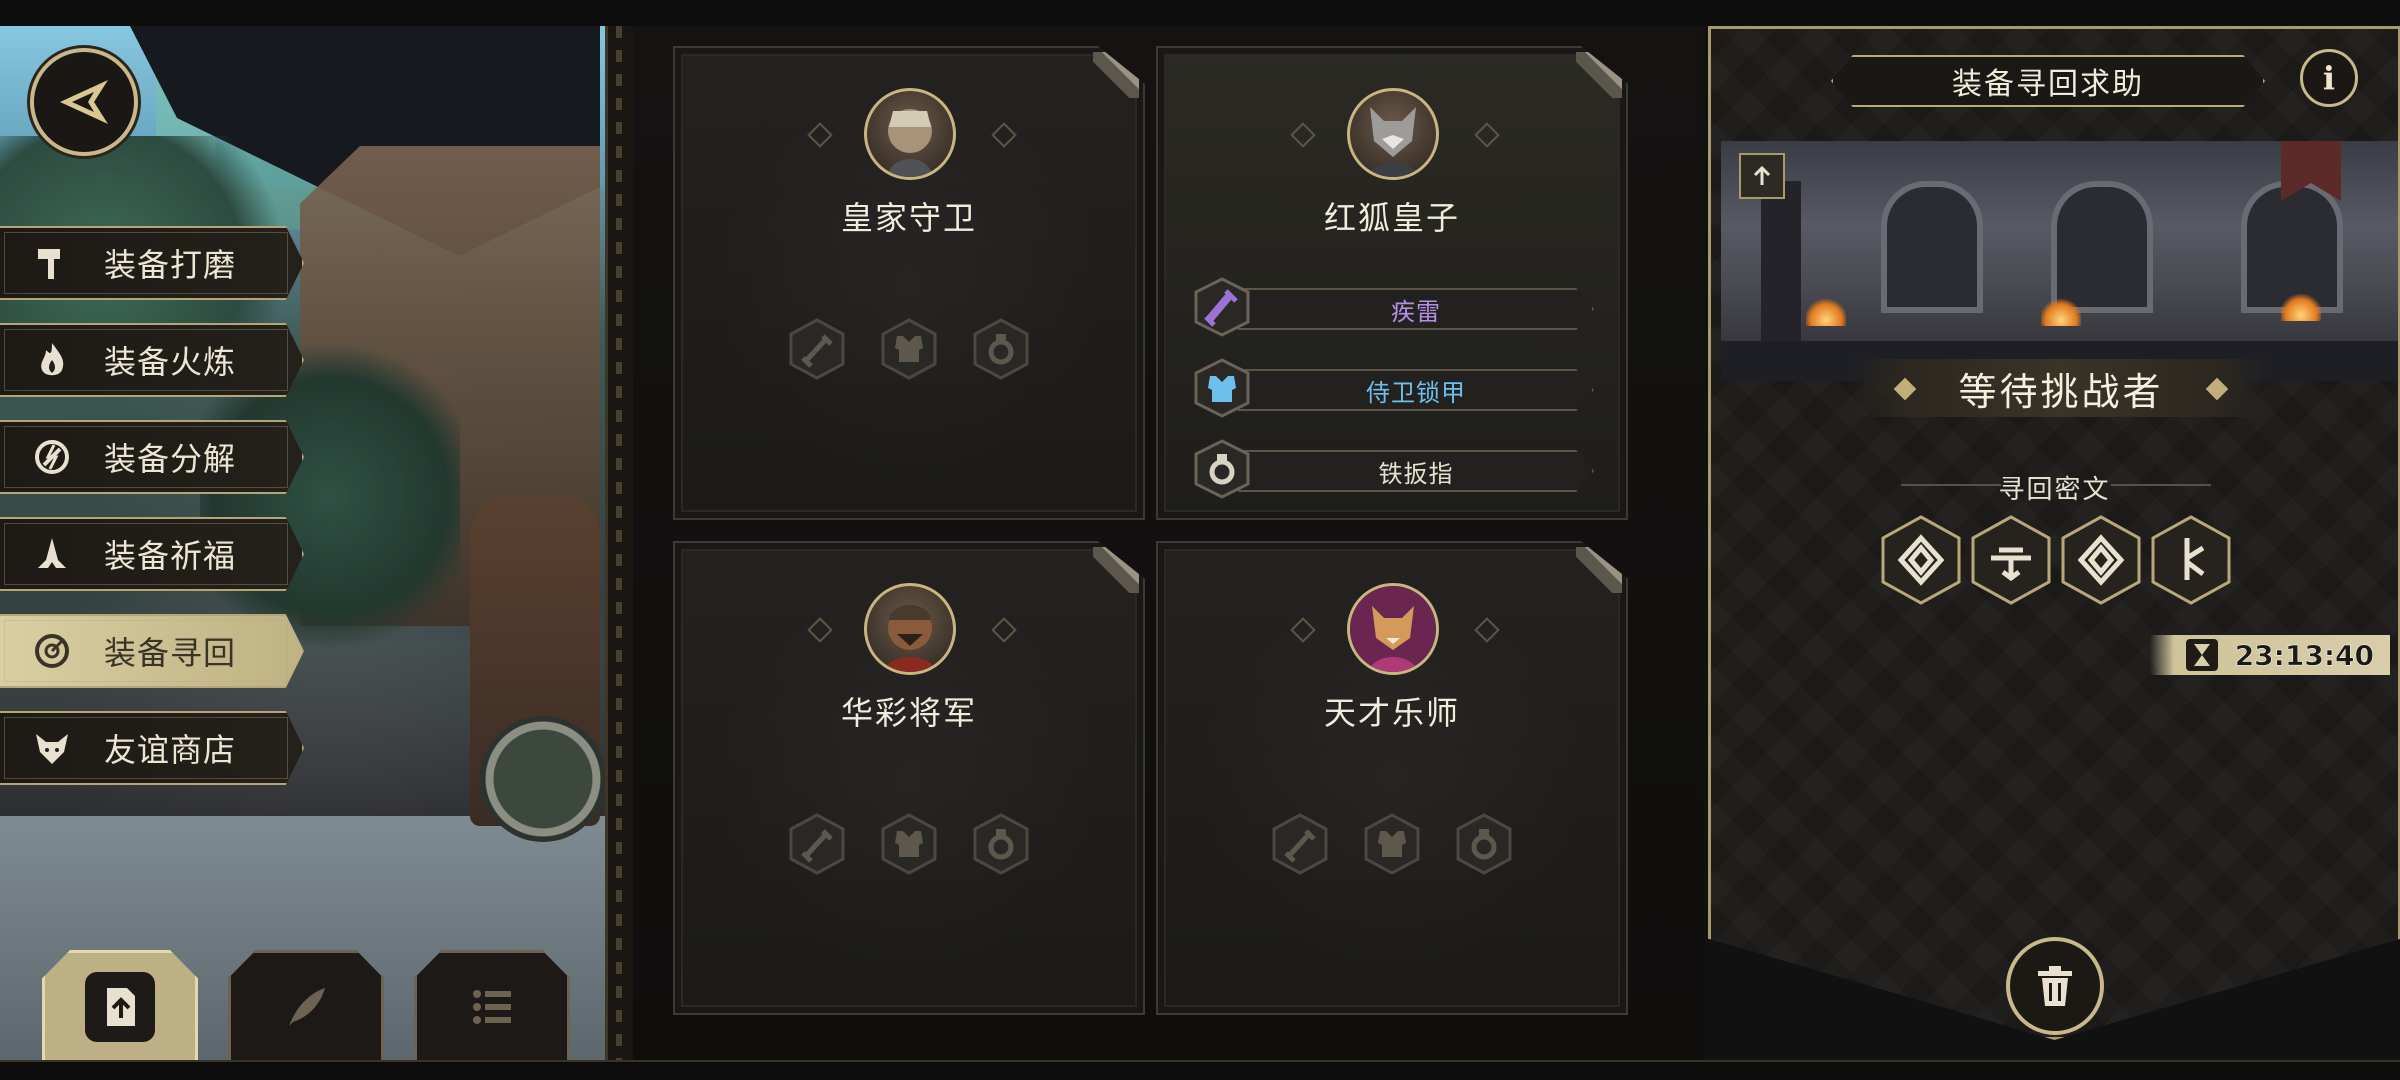 Image resolution: width=2400 pixels, height=1080 pixels. I want to click on rune-branch-icon, so click(2191, 560).